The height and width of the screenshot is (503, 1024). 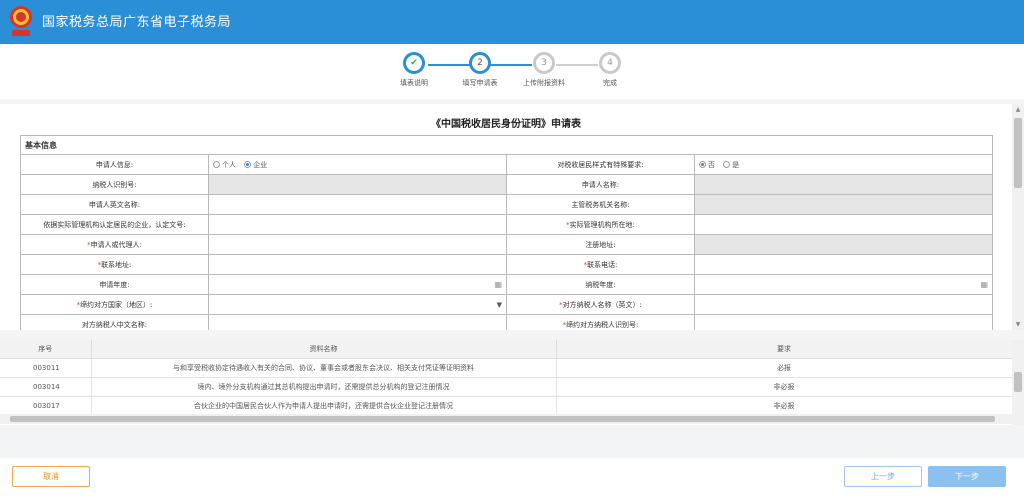 I want to click on previous-step-button: 上一步, so click(x=883, y=476).